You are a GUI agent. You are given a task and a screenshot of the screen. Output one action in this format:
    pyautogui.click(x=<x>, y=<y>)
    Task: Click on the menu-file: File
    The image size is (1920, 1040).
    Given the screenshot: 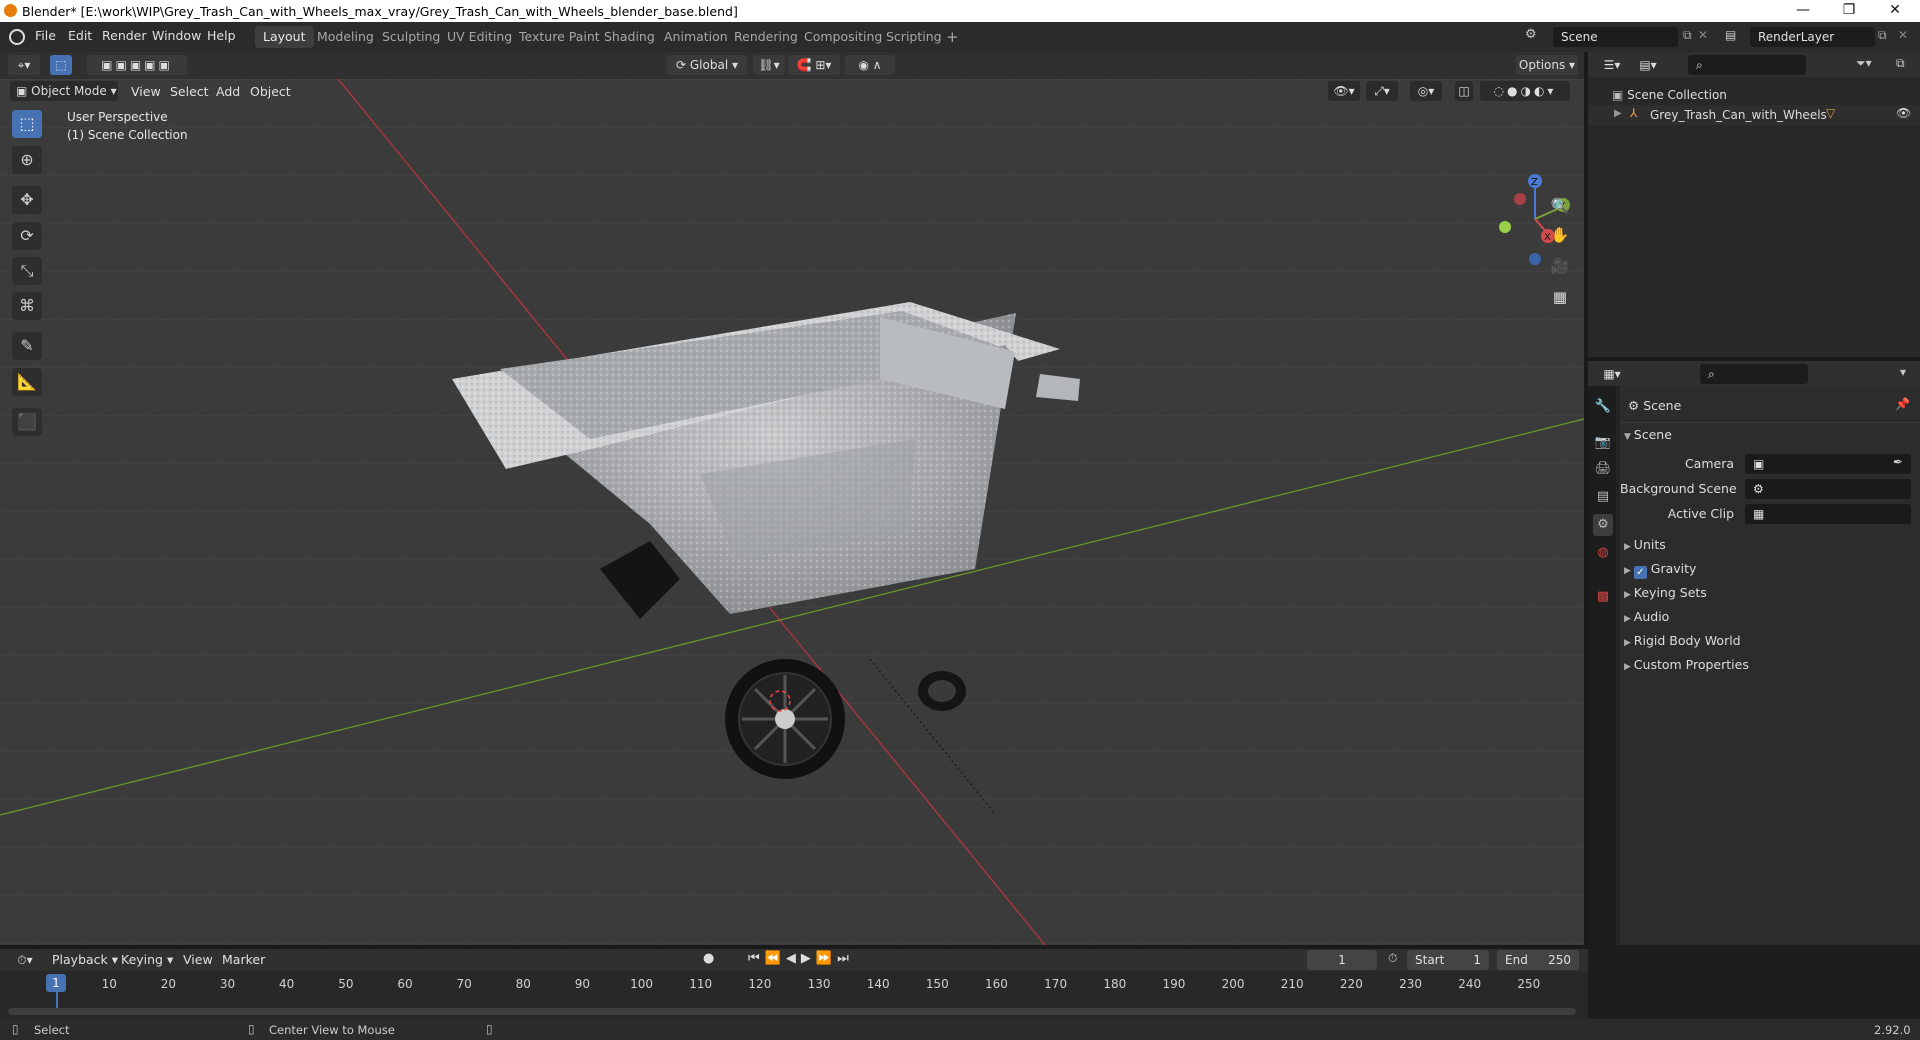 What is the action you would take?
    pyautogui.click(x=45, y=35)
    